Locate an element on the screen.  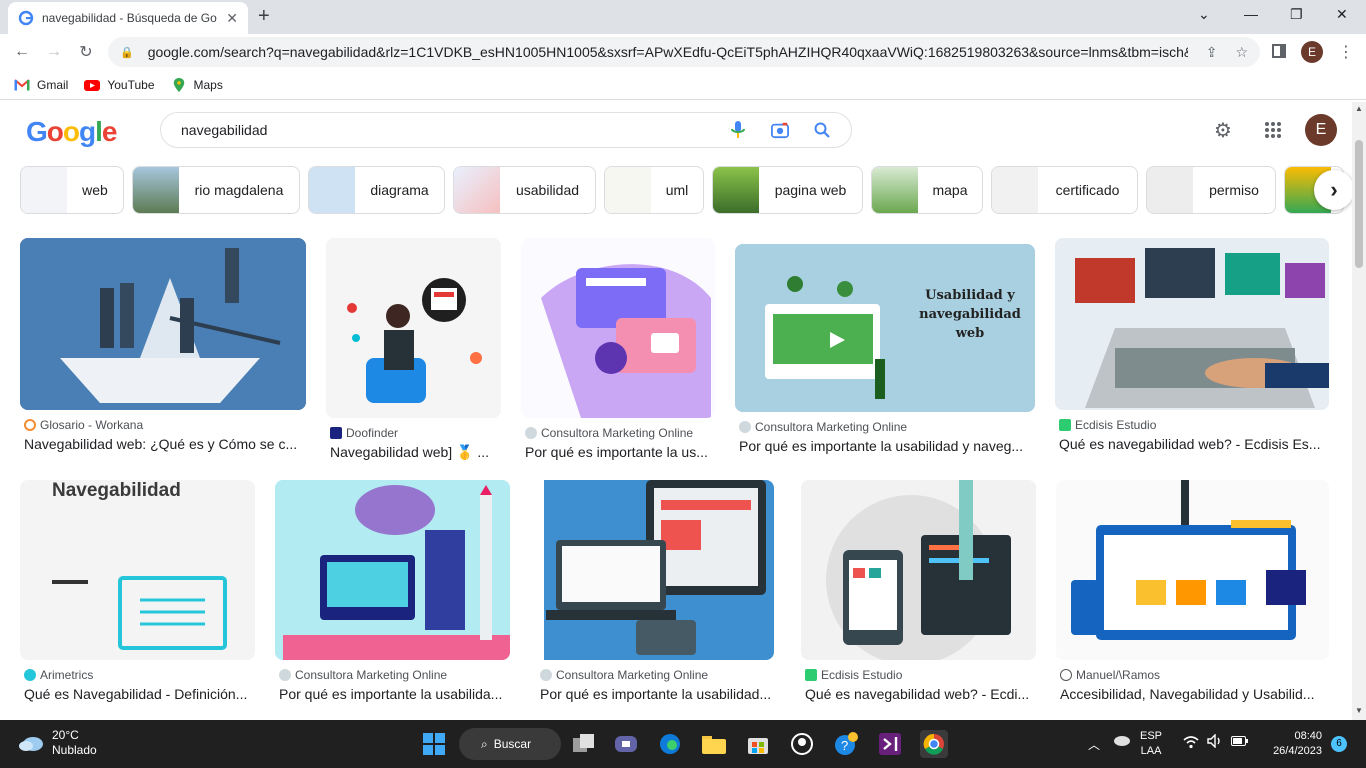
account-avatar: E is located at coordinates (1321, 130).